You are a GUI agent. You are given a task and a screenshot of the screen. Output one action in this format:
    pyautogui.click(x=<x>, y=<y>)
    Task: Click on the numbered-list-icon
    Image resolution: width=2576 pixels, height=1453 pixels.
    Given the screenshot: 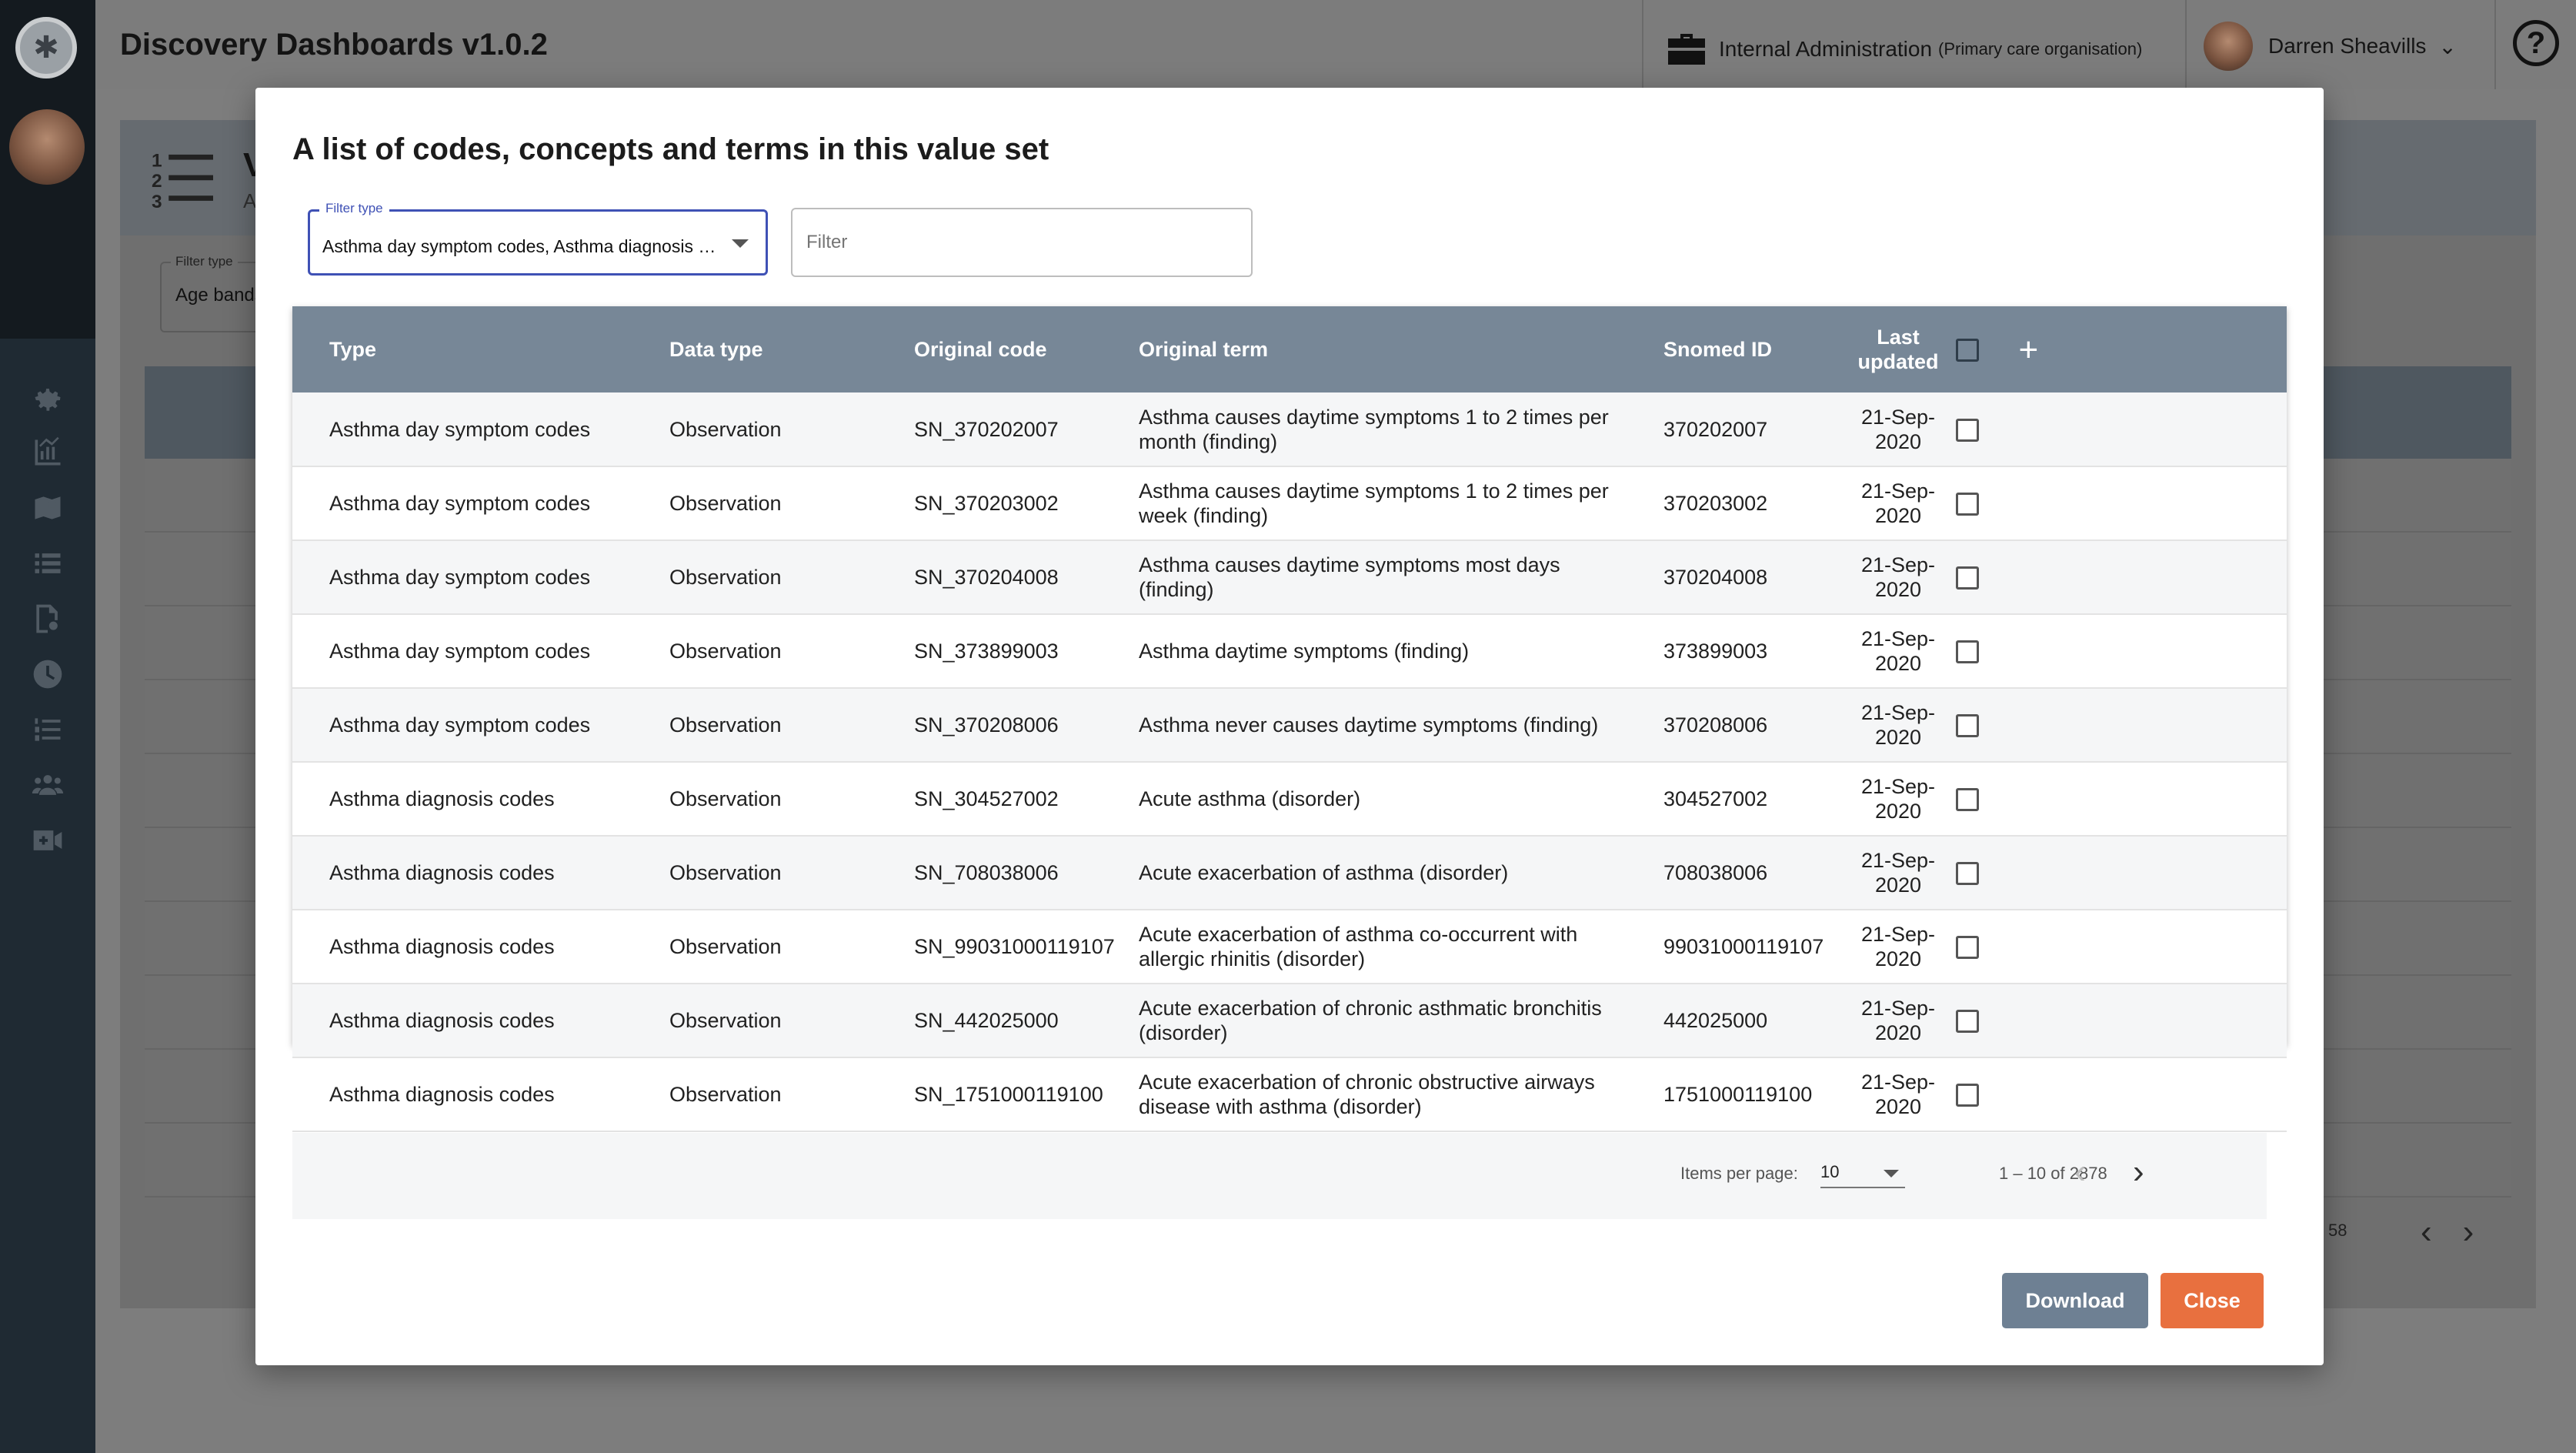 What is the action you would take?
    pyautogui.click(x=48, y=729)
    